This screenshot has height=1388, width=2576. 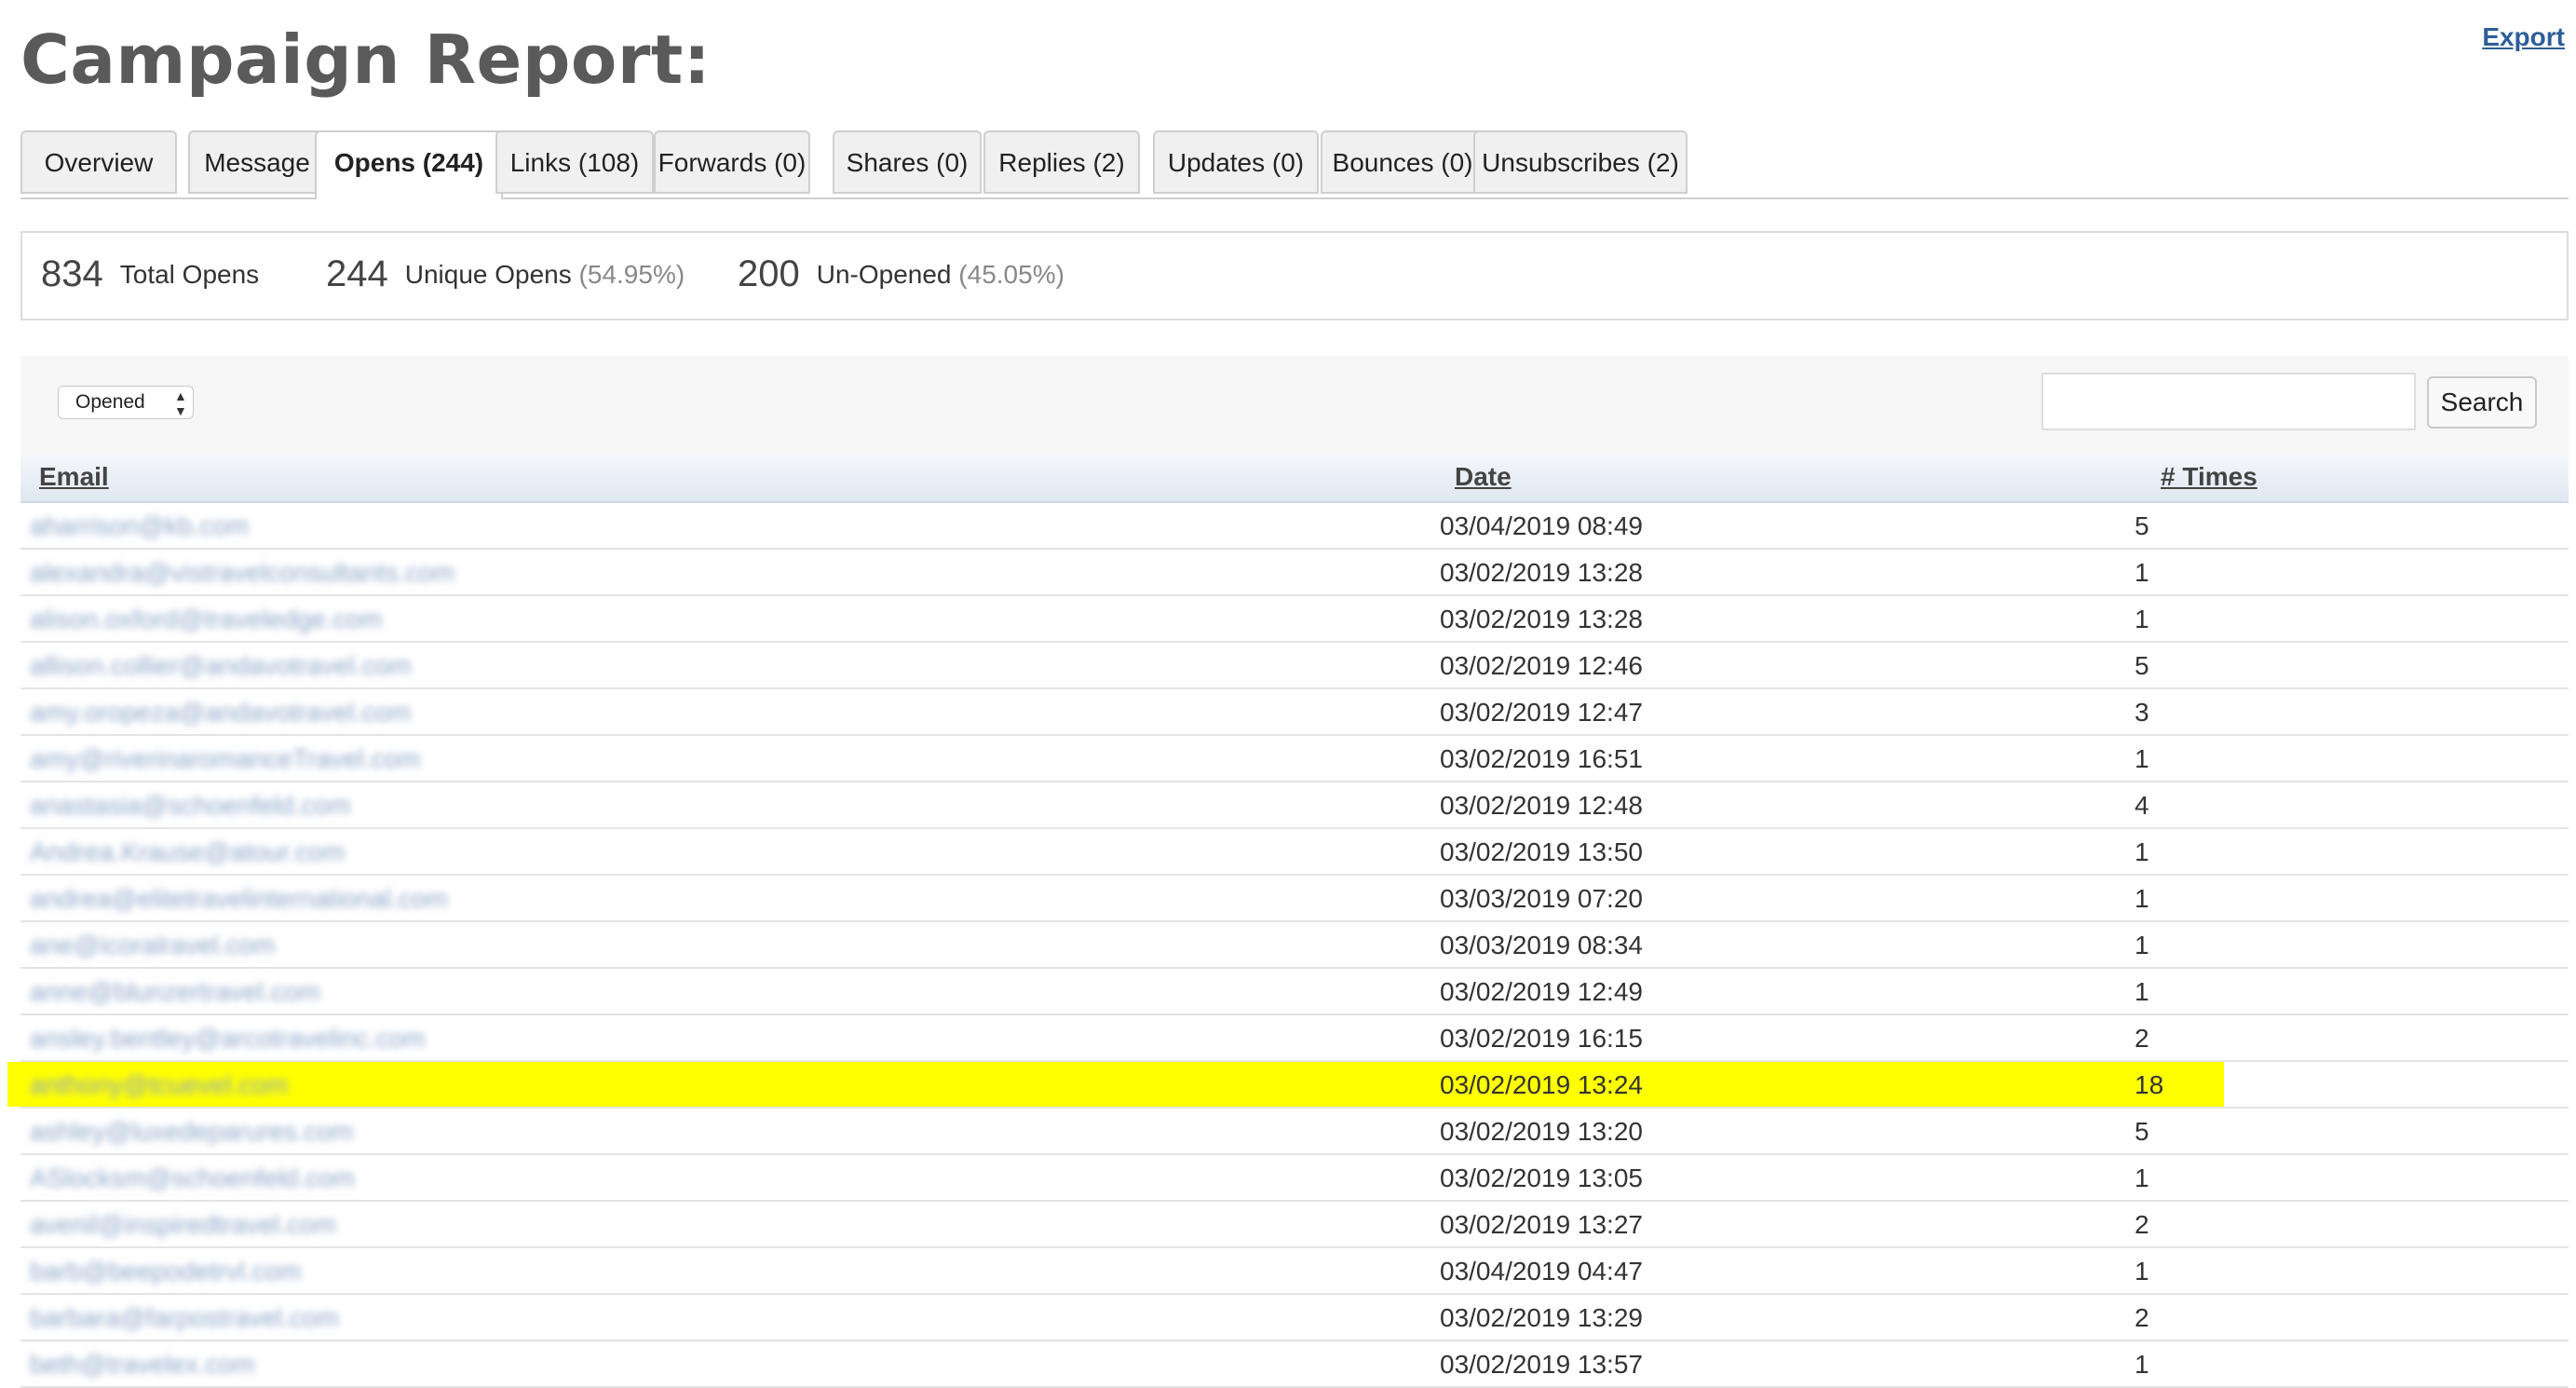 What do you see at coordinates (1580, 162) in the screenshot?
I see `tab-unsubscribes: Unsubscribes (2)` at bounding box center [1580, 162].